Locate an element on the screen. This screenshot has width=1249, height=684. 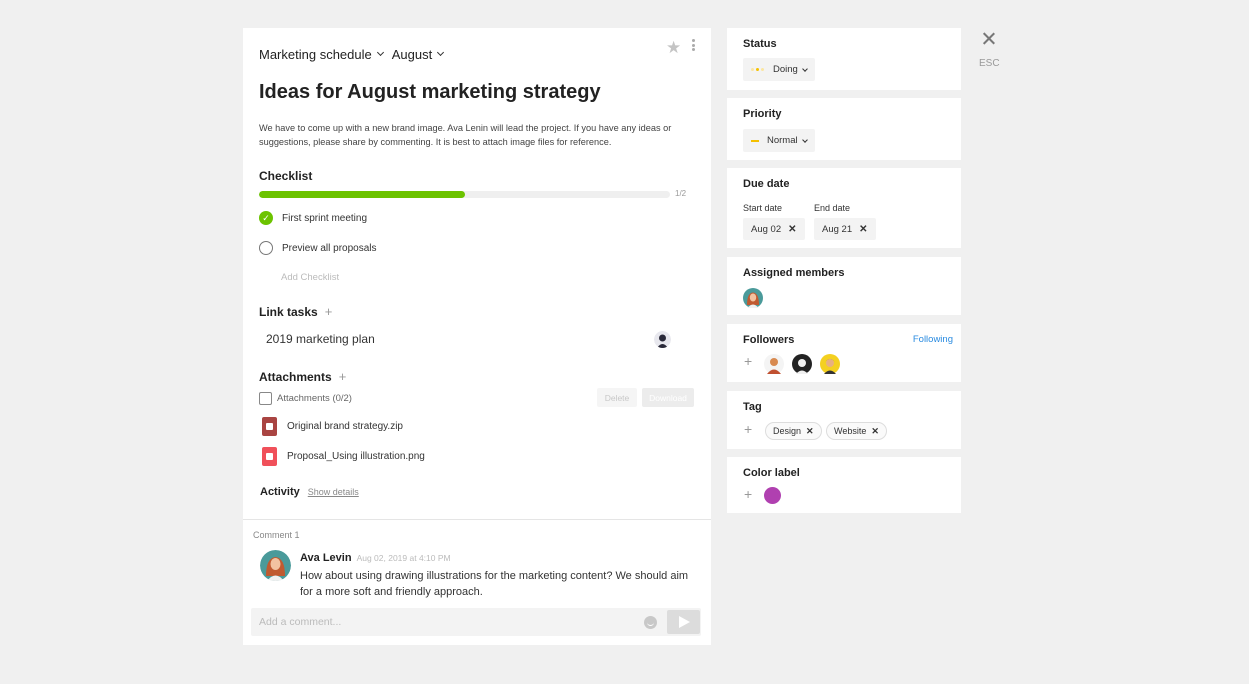
followers-card: Followers Following + is located at coordinates (844, 353).